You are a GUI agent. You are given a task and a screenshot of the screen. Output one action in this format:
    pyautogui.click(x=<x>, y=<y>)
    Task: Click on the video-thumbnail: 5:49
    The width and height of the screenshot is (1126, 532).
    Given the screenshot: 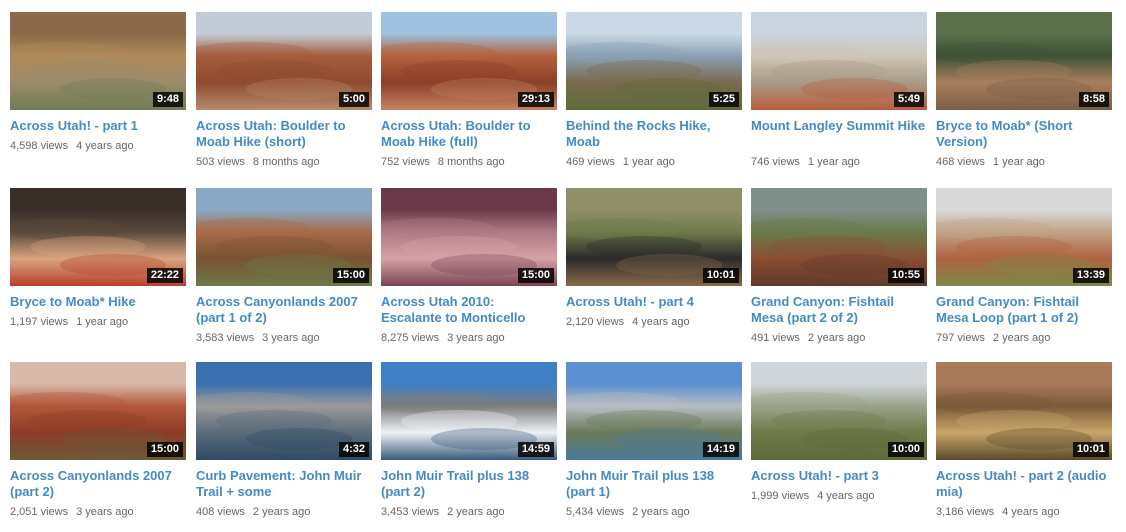 What is the action you would take?
    pyautogui.click(x=839, y=61)
    